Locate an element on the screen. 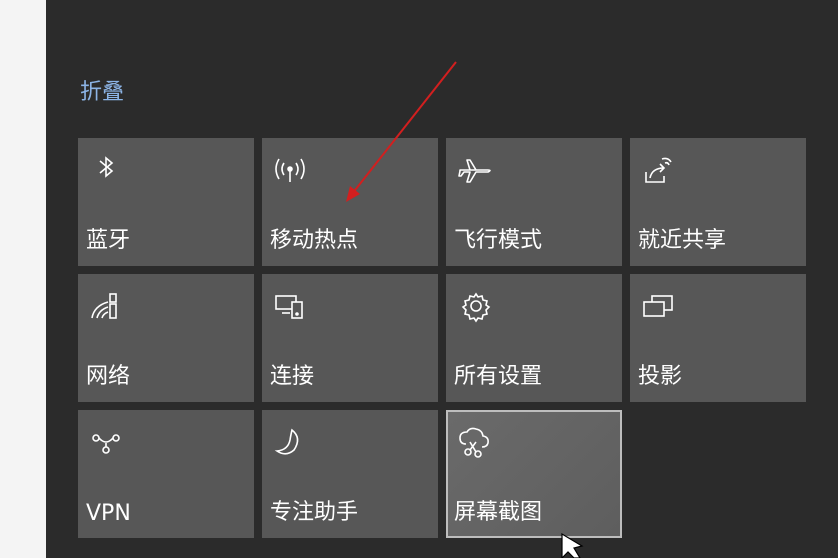 Image resolution: width=838 pixels, height=558 pixels. tile-label: 飞行模式 is located at coordinates (498, 240).